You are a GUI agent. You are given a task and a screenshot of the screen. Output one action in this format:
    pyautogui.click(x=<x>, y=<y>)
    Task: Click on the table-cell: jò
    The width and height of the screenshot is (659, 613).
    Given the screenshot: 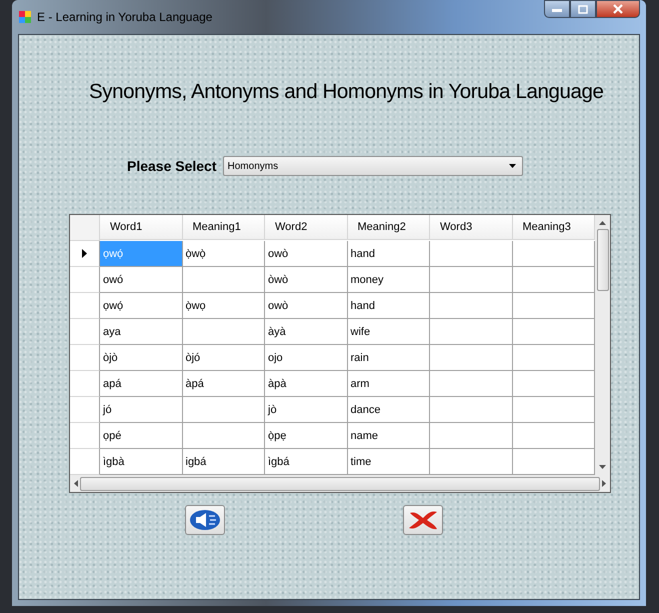 What is the action you would take?
    pyautogui.click(x=306, y=410)
    